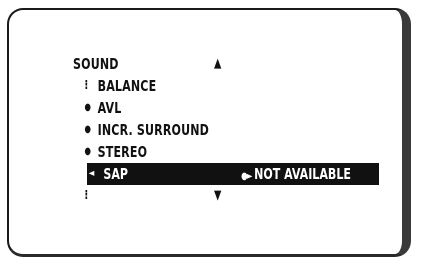 The height and width of the screenshot is (265, 421). Describe the element at coordinates (218, 196) in the screenshot. I see `scroll-down-arrow-icon: ▼` at that location.